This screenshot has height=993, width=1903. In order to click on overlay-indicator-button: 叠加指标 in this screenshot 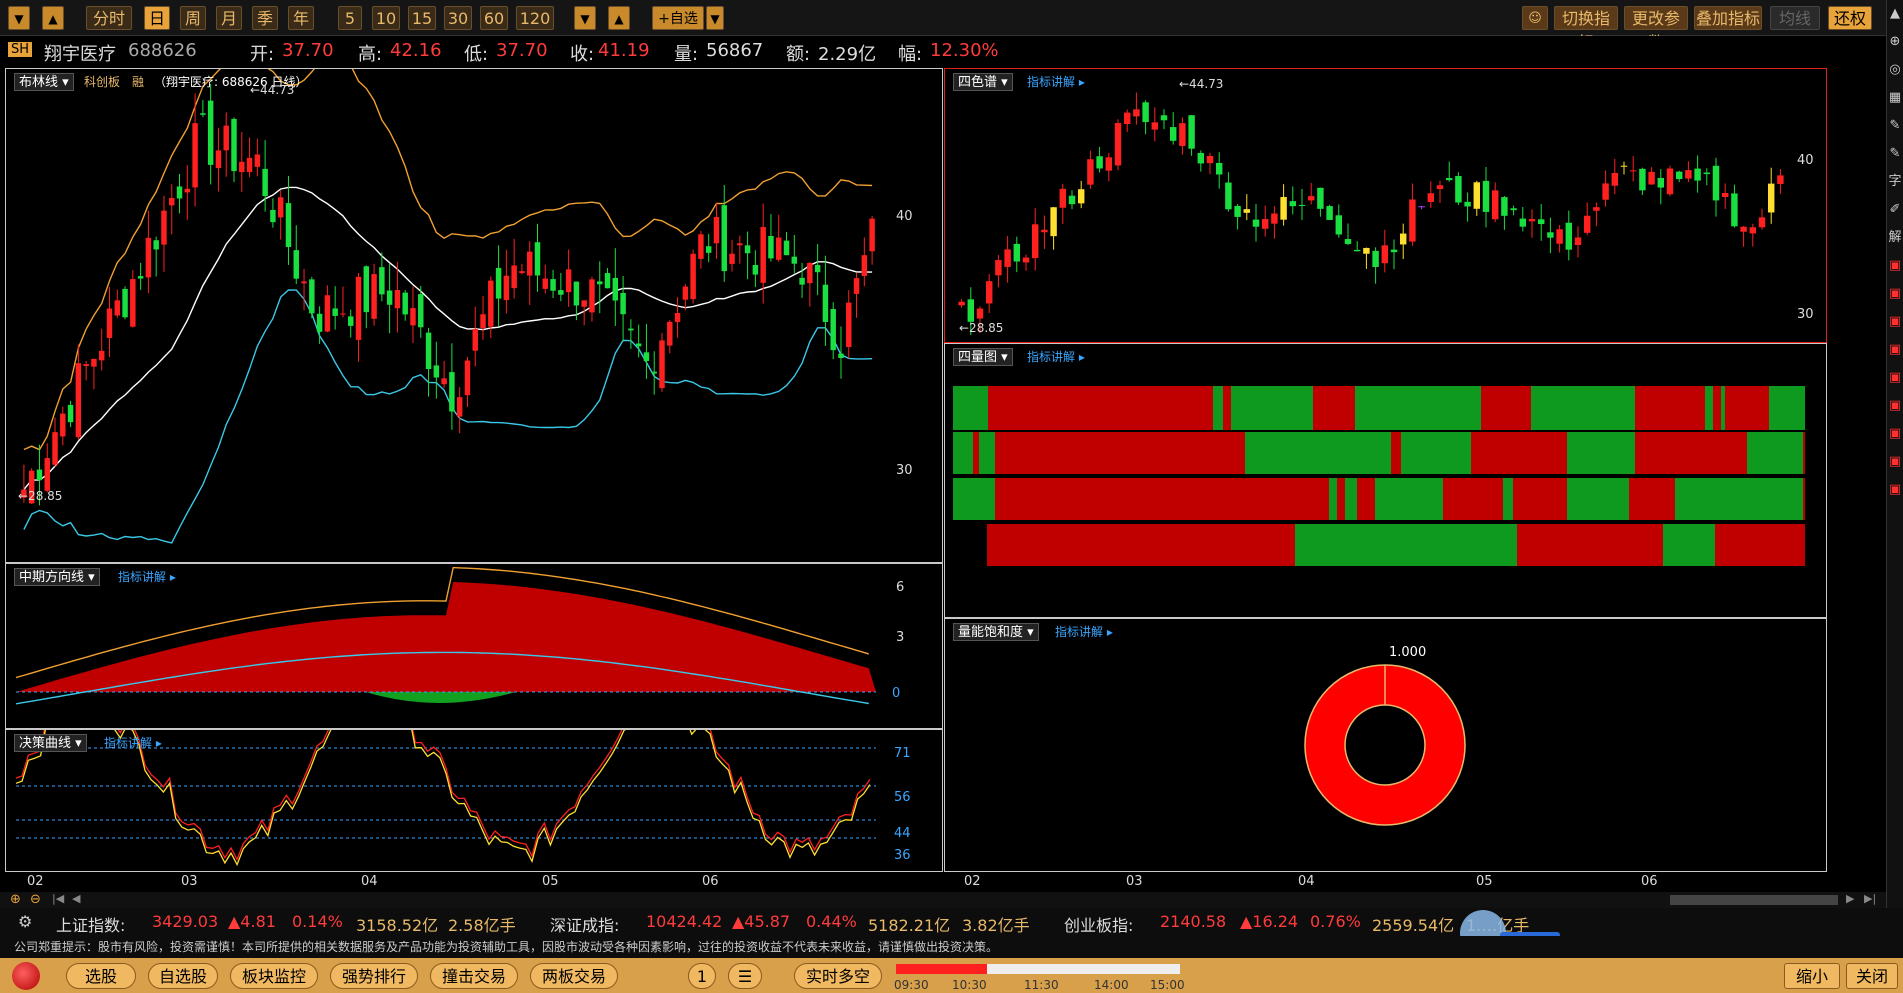, I will do `click(1728, 18)`.